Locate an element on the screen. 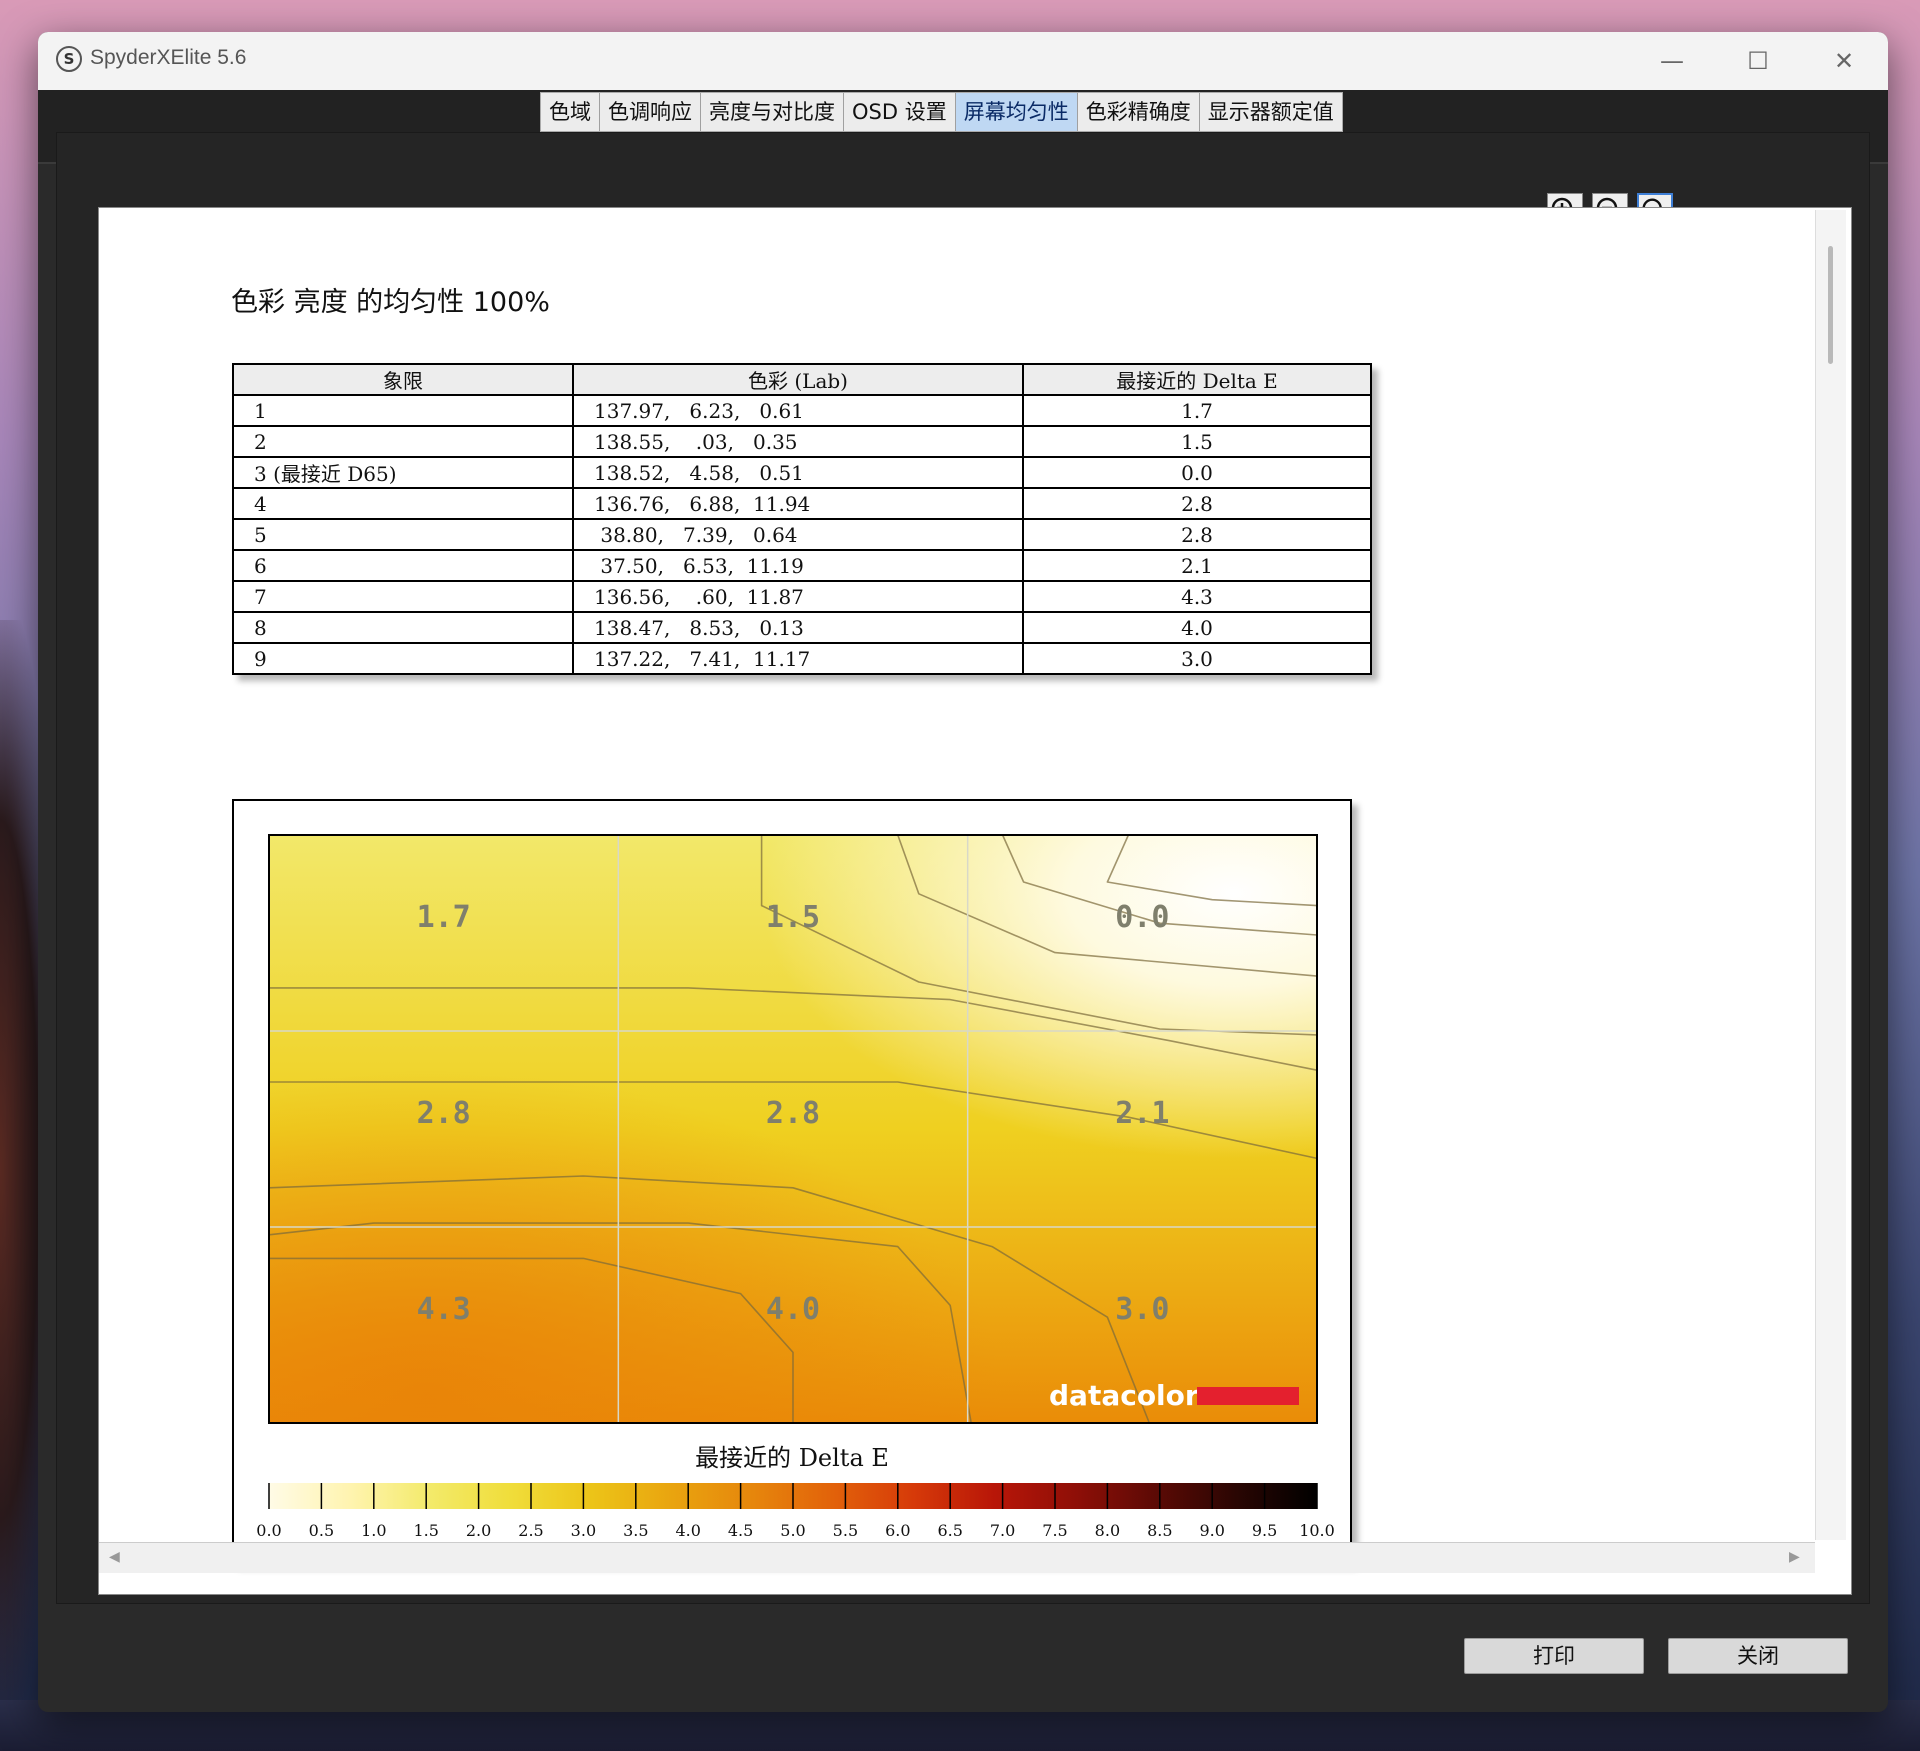 This screenshot has height=1751, width=1920. window-title: SpyderXElite 5.6 is located at coordinates (168, 57).